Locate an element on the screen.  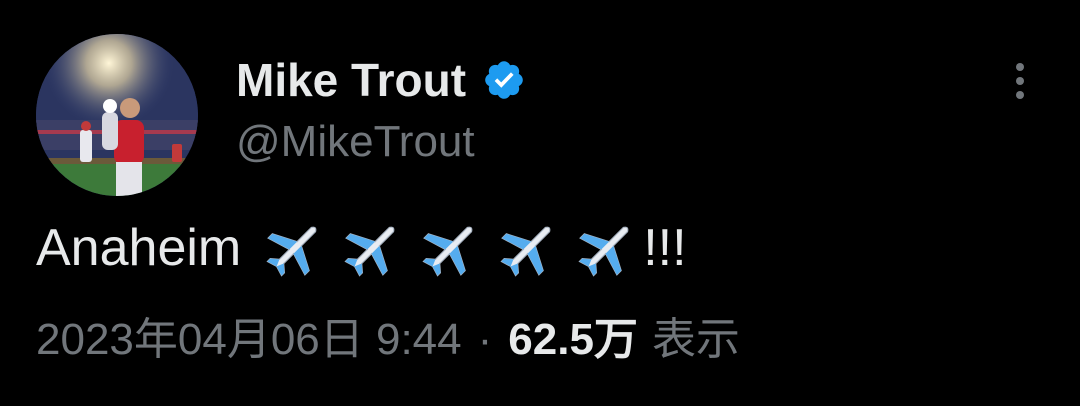
verified-badge-icon is located at coordinates (504, 80).